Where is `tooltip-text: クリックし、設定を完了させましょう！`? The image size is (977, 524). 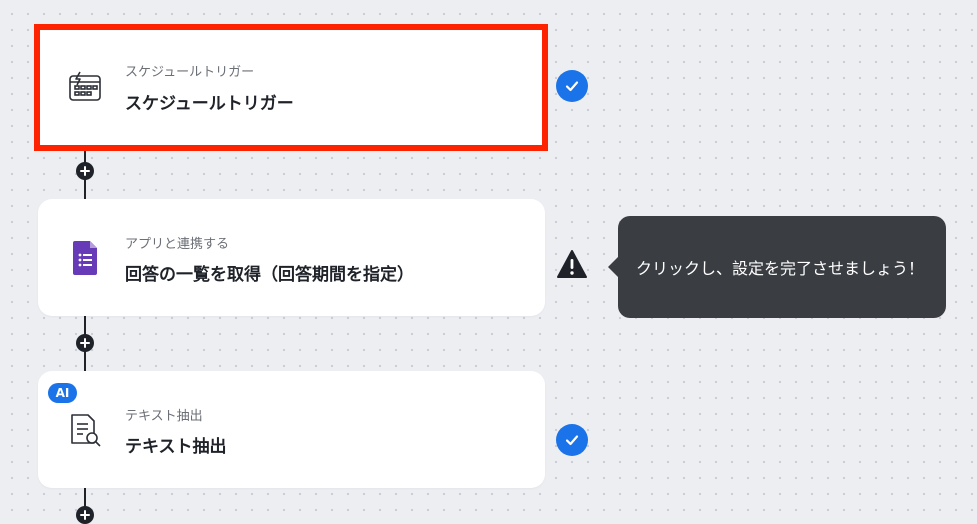
tooltip-text: クリックし、設定を完了させましょう！ is located at coordinates (780, 268).